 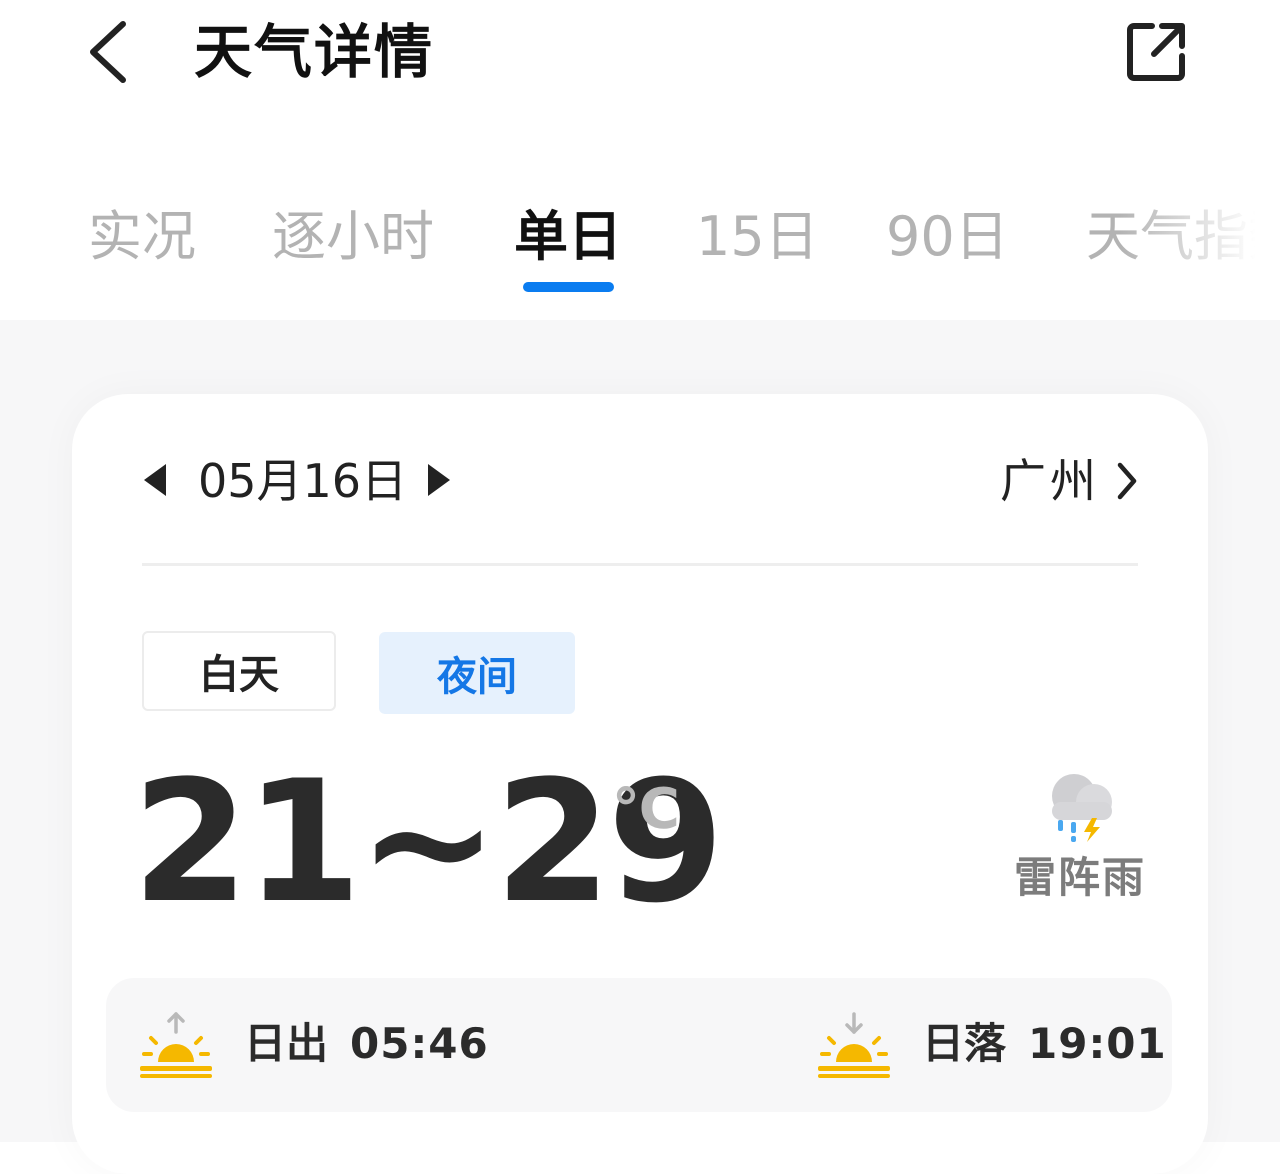 What do you see at coordinates (314, 52) in the screenshot?
I see `page-title: 天气详情` at bounding box center [314, 52].